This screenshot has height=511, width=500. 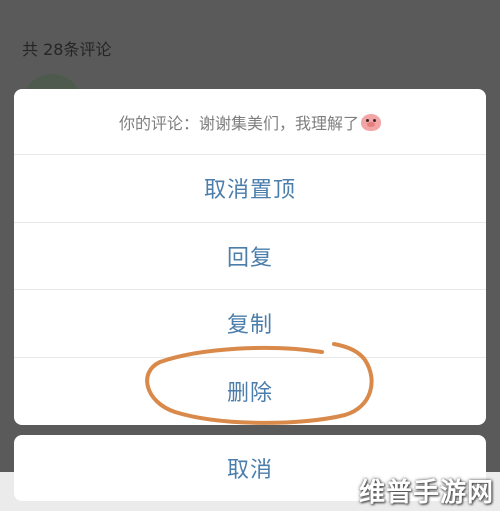 I want to click on action-sheet-title: 你的评论：谢谢集美们，我理解了, so click(x=250, y=122).